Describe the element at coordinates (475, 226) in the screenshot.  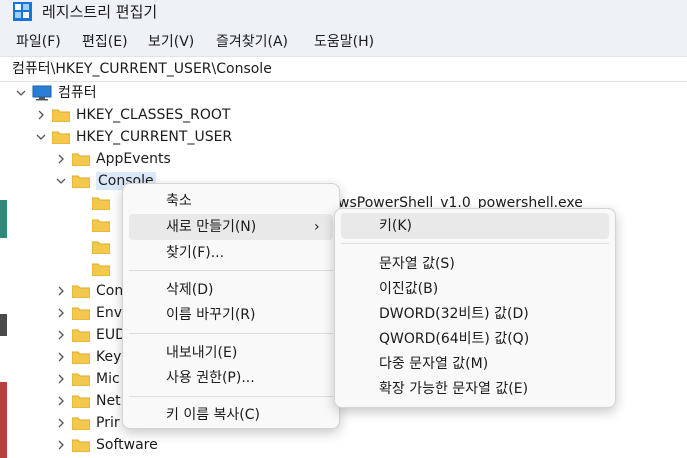
I see `submenu-new-key: 키(K)` at that location.